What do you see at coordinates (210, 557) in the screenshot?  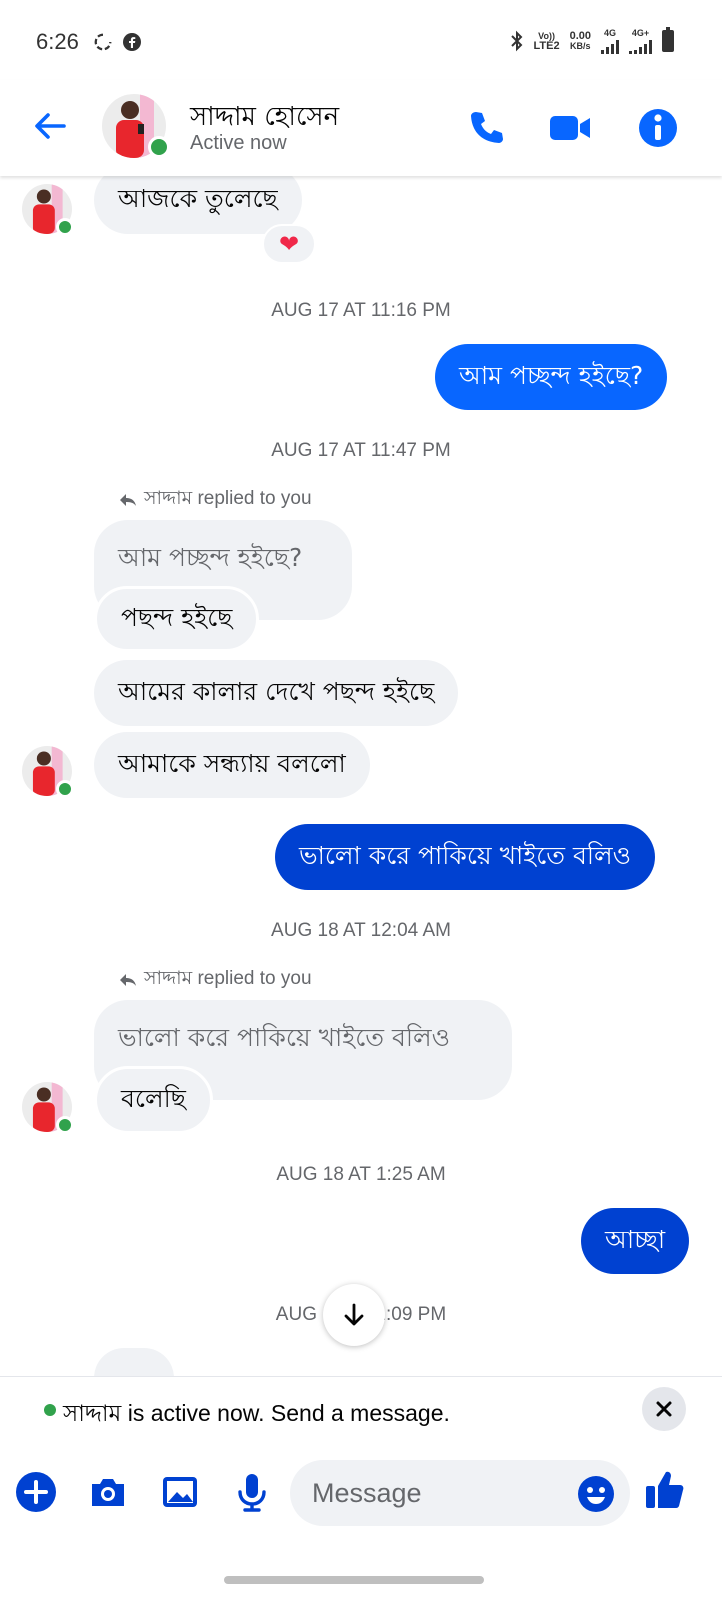 I see `quoted-text: আম পচ্ছন্দ হইছে?` at bounding box center [210, 557].